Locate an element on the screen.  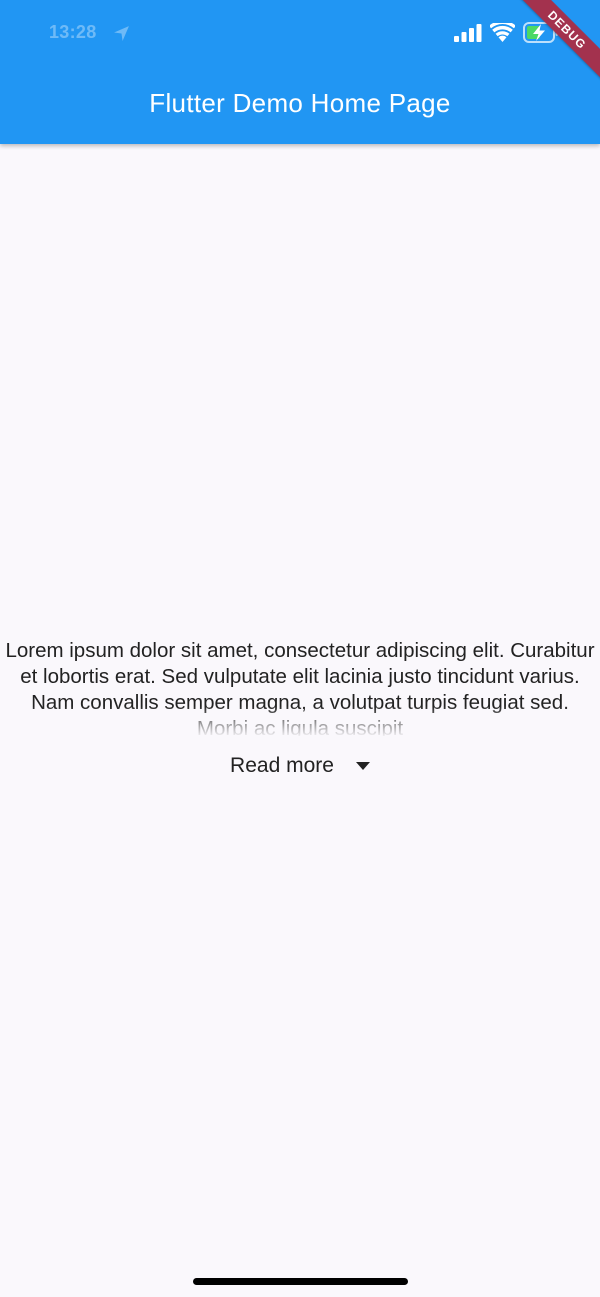
arrow-drop-down-icon is located at coordinates (362, 766).